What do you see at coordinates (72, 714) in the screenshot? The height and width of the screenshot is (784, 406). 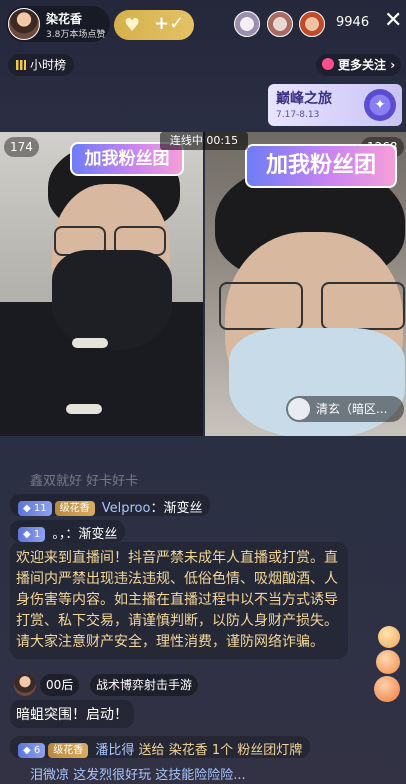 I see `host-message: 暗蛆突围！启动！` at bounding box center [72, 714].